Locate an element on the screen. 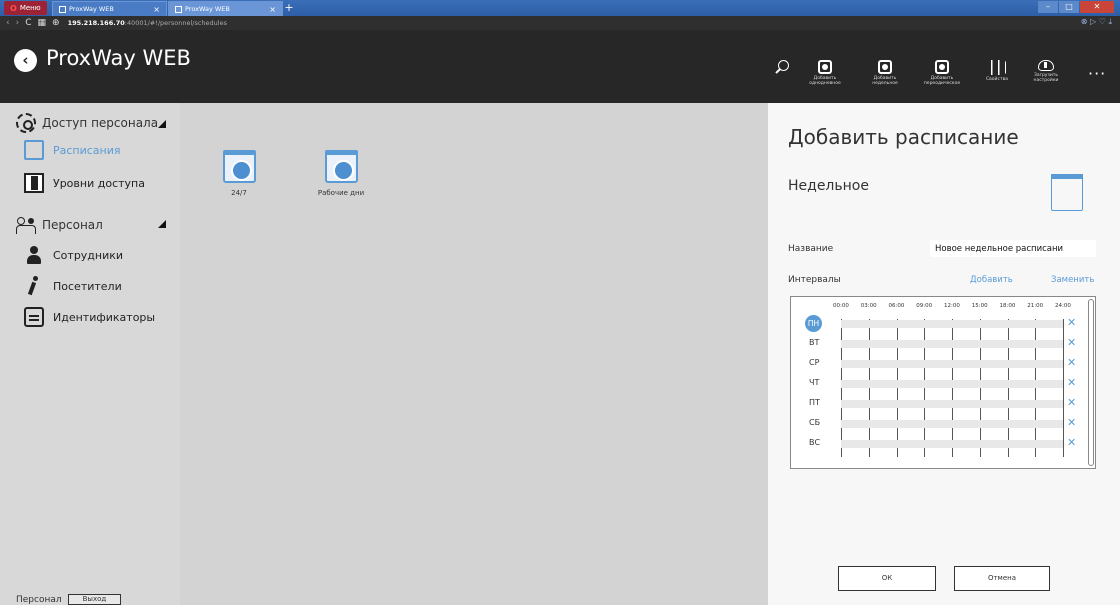 The image size is (1120, 605). forward-nav-icon: › is located at coordinates (18, 23).